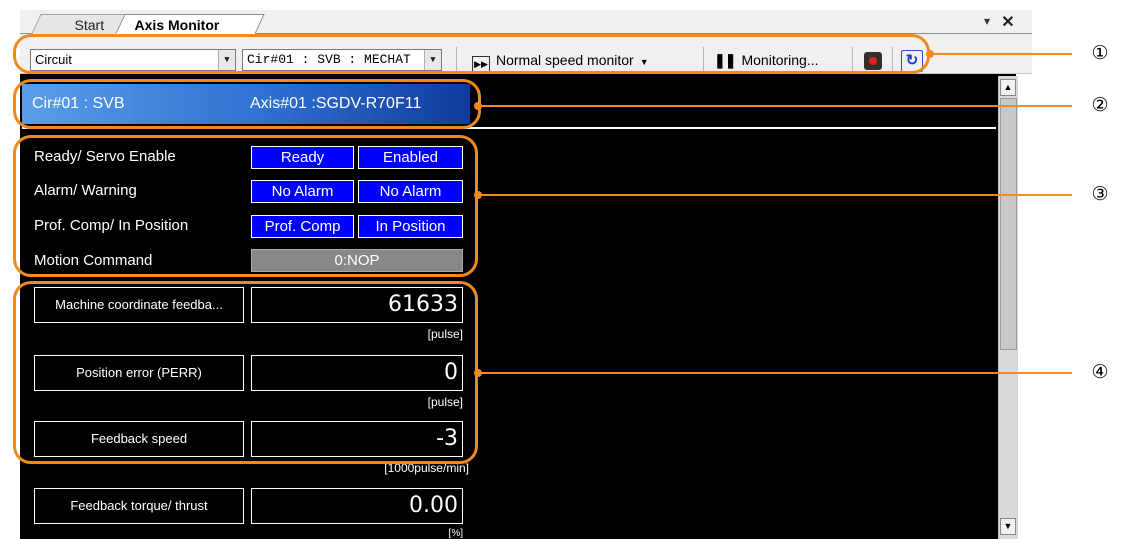 The width and height of the screenshot is (1121, 539). What do you see at coordinates (1100, 53) in the screenshot?
I see `callout-number-1: ①` at bounding box center [1100, 53].